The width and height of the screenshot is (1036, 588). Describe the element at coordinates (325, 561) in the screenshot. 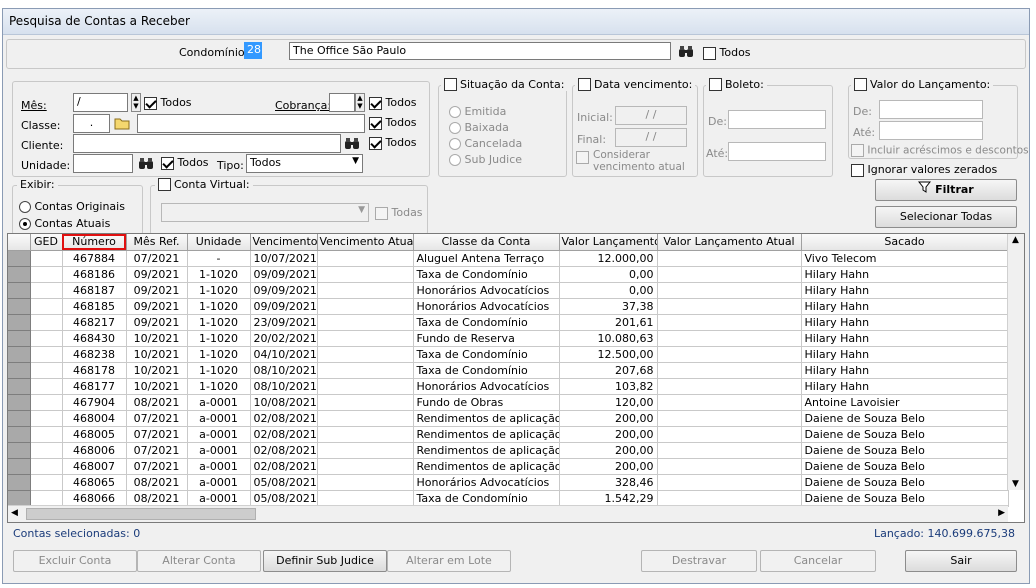

I see `definir-sub-judice-button: Definir Sub Judice` at that location.